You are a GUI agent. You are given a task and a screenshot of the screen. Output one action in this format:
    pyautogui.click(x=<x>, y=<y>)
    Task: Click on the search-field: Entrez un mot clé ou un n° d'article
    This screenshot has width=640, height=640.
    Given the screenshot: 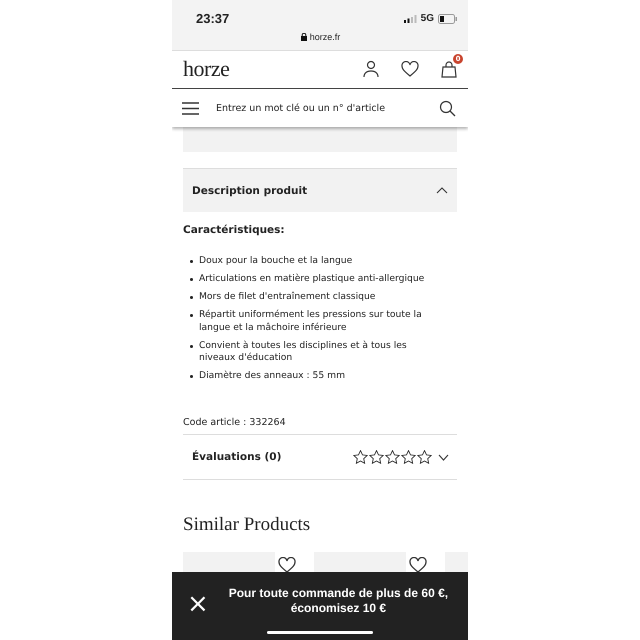 What is the action you would take?
    pyautogui.click(x=327, y=108)
    